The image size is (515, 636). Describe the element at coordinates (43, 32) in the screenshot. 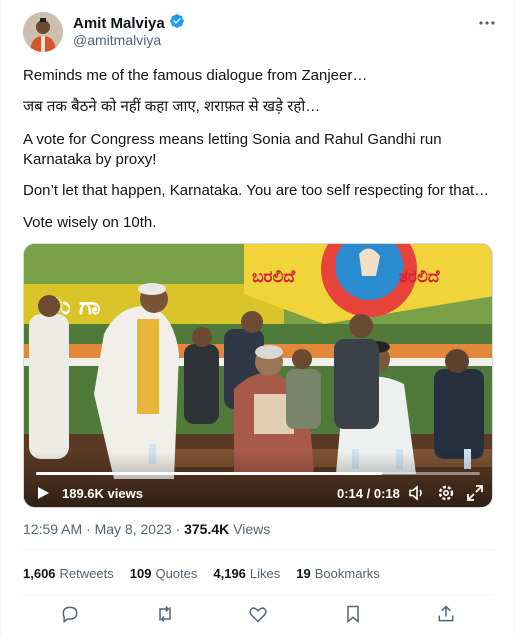

I see `avatar` at that location.